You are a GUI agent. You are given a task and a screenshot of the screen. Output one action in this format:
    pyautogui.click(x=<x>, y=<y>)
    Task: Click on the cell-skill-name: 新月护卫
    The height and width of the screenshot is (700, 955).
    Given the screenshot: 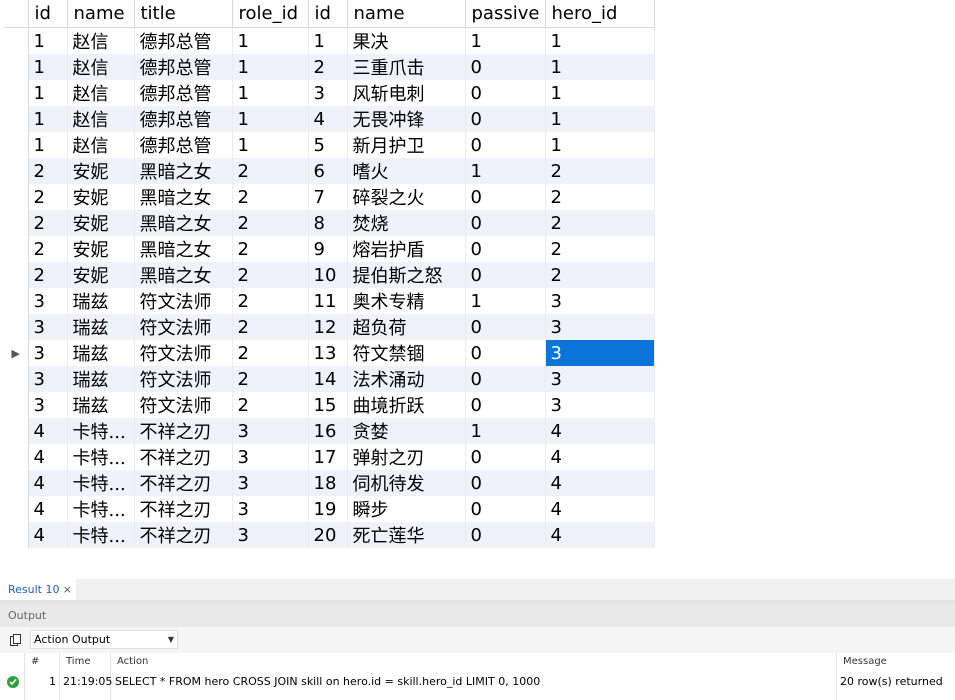 What is the action you would take?
    pyautogui.click(x=406, y=145)
    